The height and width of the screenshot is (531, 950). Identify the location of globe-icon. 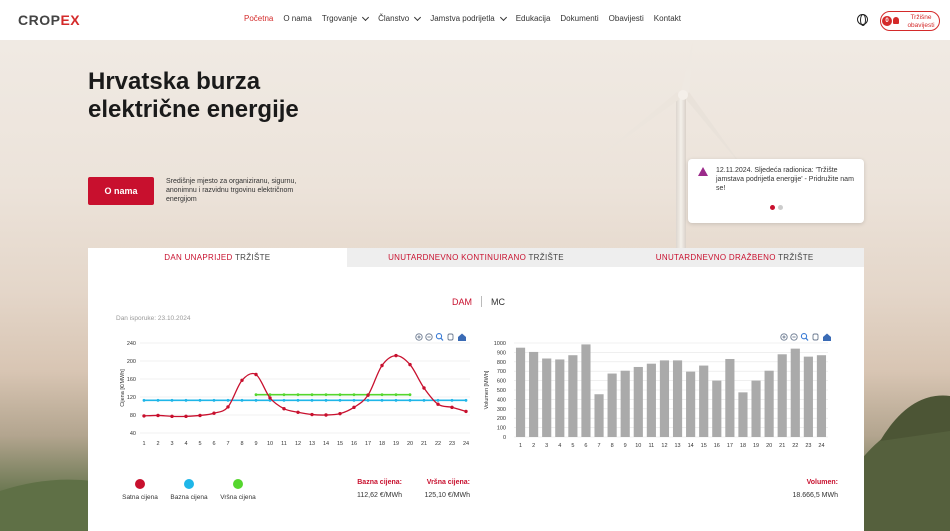
(862, 20).